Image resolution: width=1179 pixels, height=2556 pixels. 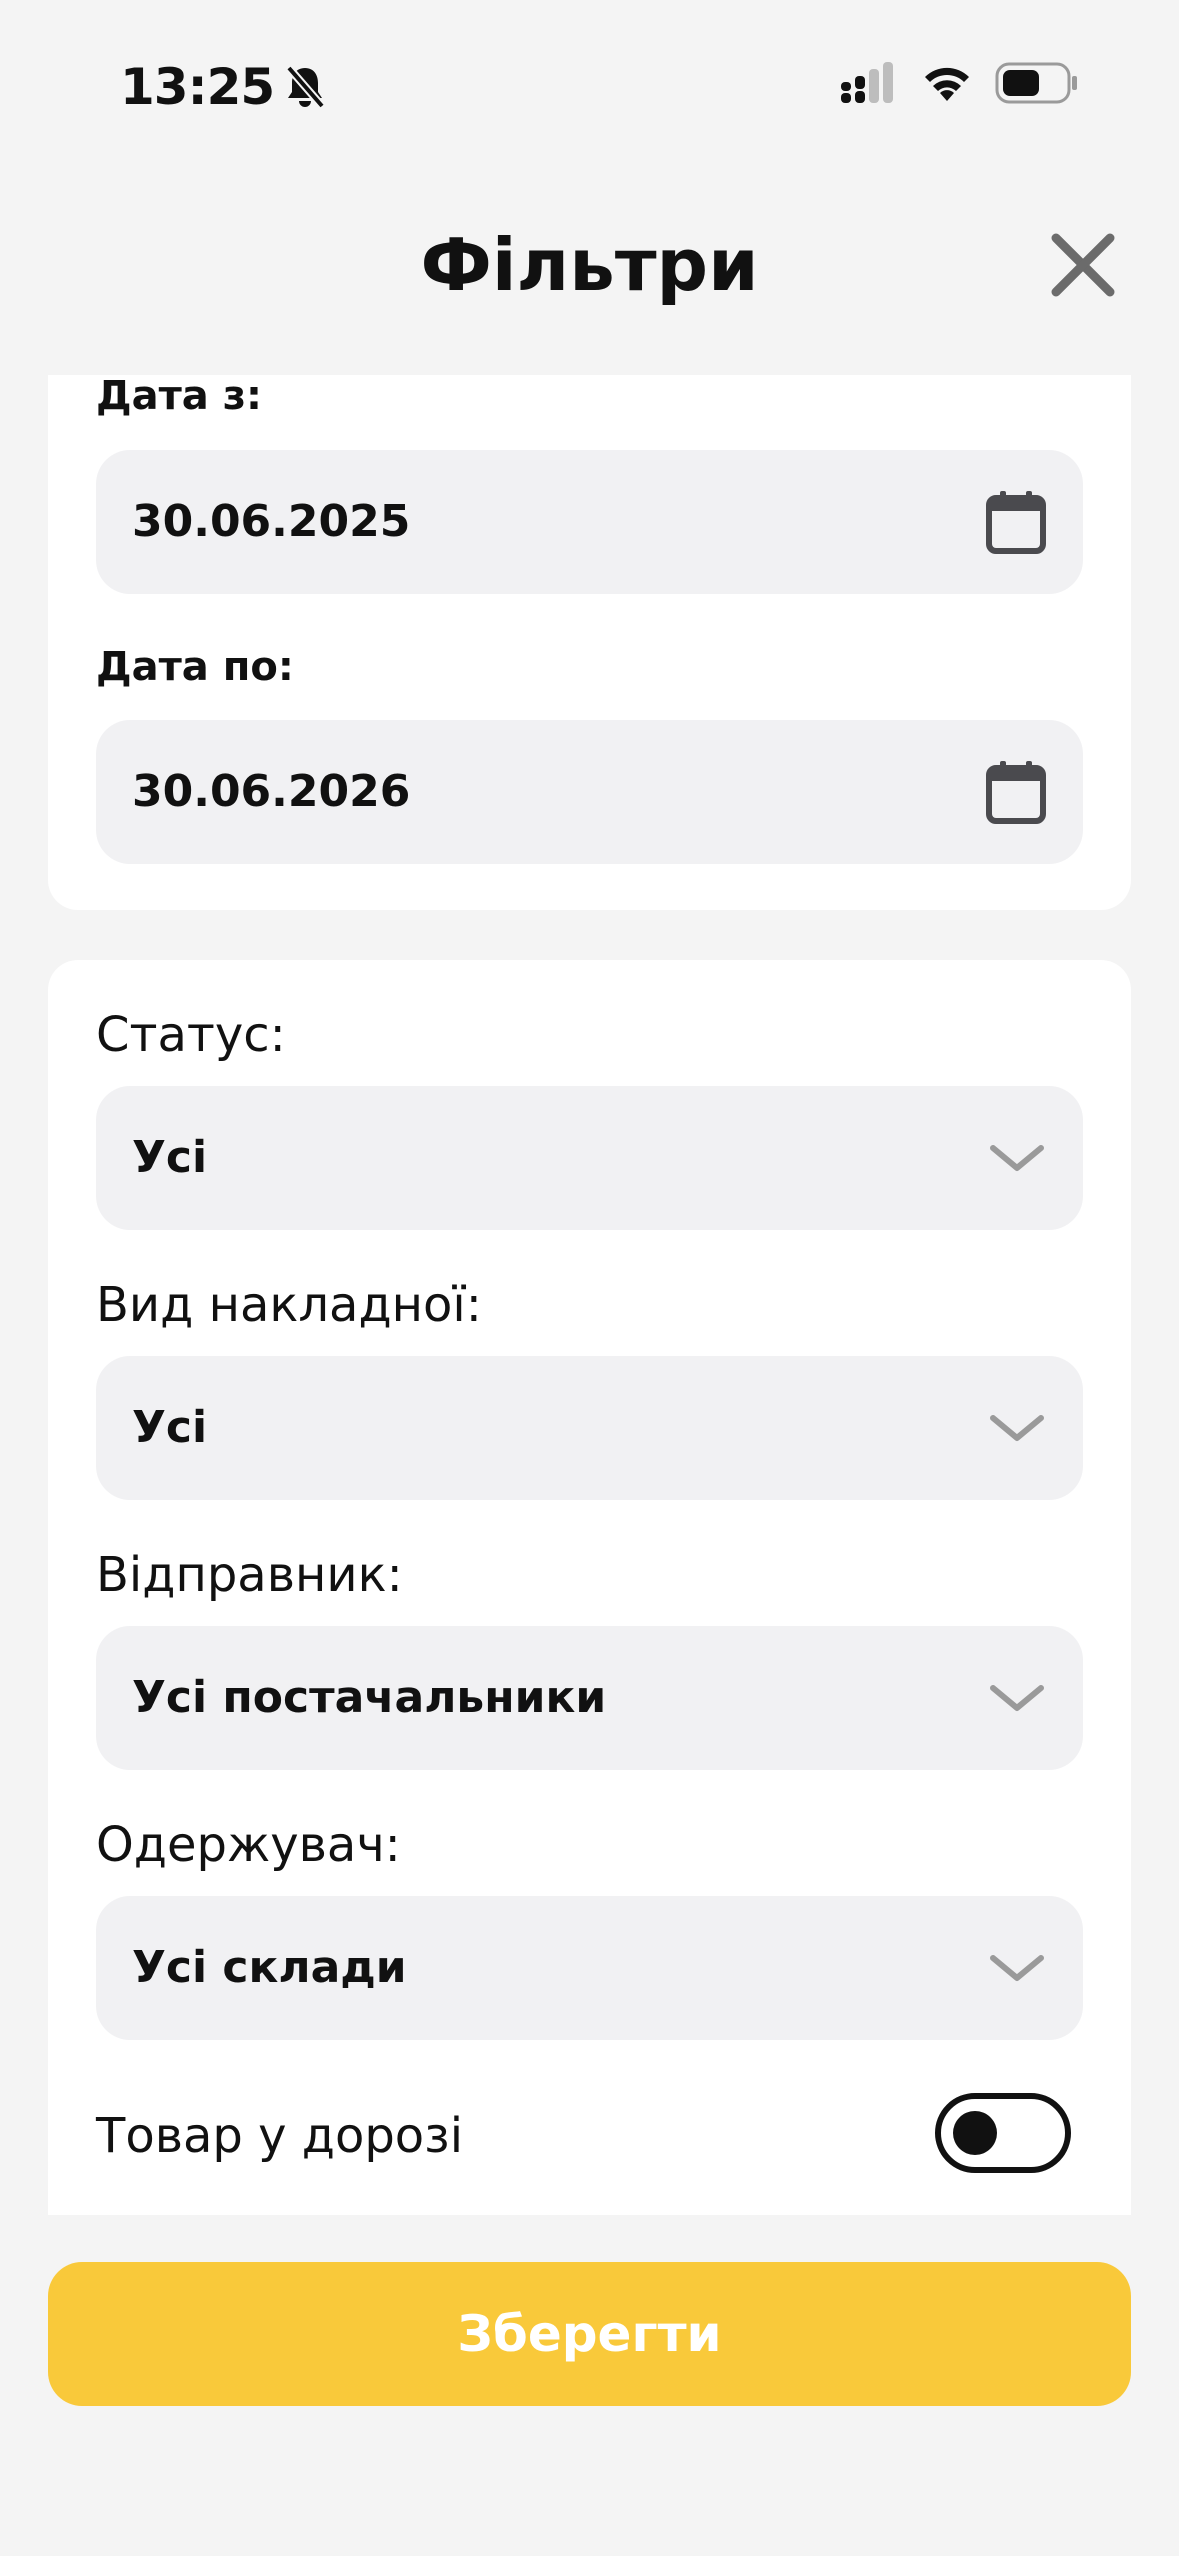 I want to click on status-bar-time: 13:25, so click(x=223, y=87).